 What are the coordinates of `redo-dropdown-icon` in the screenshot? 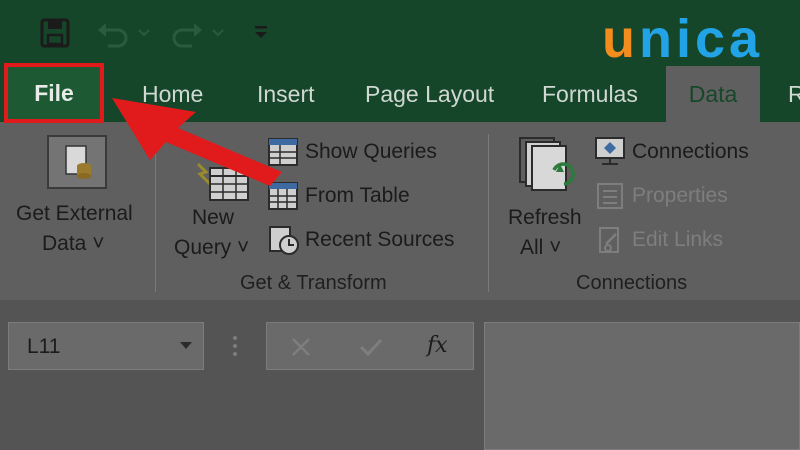 It's located at (218, 33).